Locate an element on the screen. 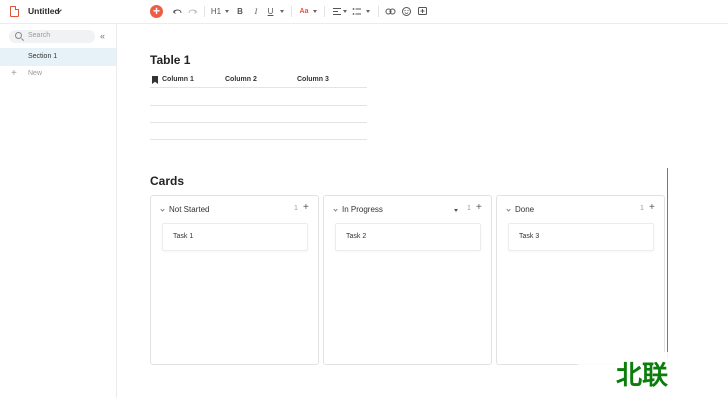 This screenshot has width=728, height=398. bulleted-list-icon is located at coordinates (357, 11).